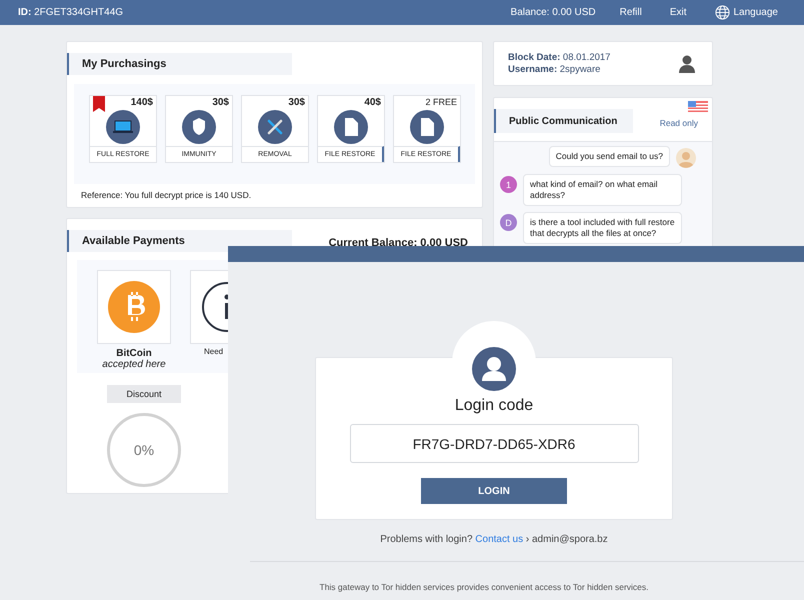  Describe the element at coordinates (494, 369) in the screenshot. I see `user-avatar-icon` at that location.